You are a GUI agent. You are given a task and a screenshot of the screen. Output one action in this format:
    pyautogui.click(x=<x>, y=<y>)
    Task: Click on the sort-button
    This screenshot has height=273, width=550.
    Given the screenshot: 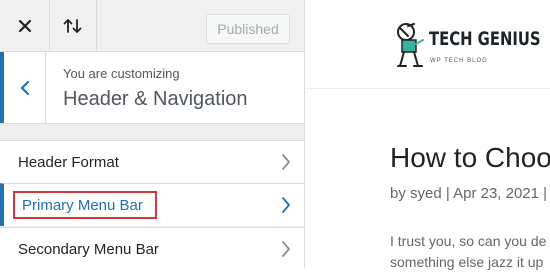 What is the action you would take?
    pyautogui.click(x=73, y=25)
    